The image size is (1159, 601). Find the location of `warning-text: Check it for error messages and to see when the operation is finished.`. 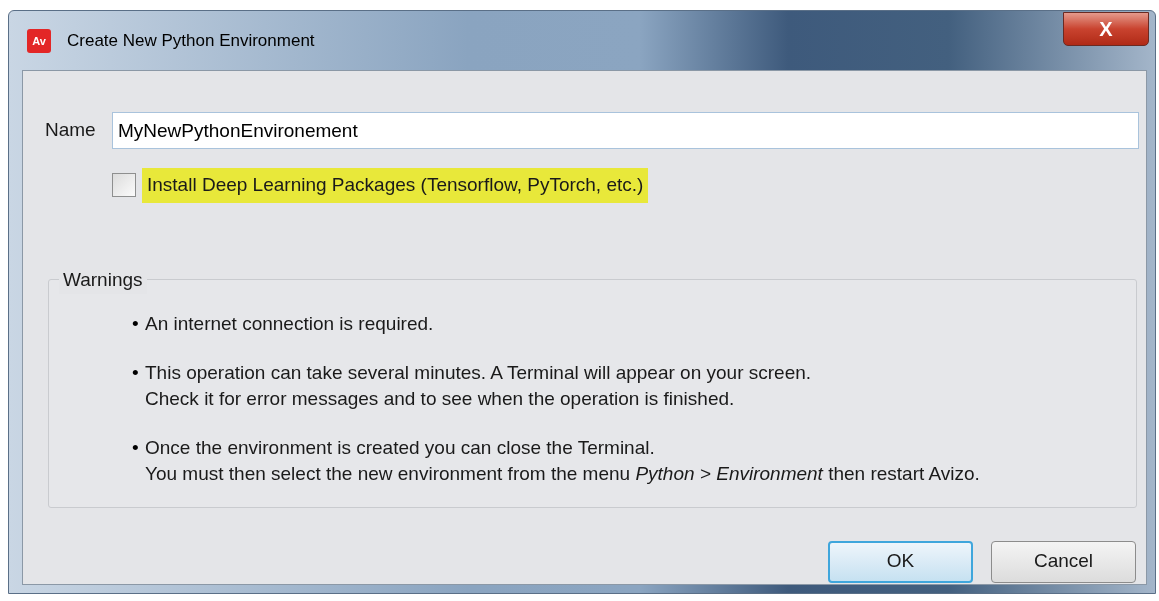

warning-text: Check it for error messages and to see when the operation is finished. is located at coordinates (440, 398).